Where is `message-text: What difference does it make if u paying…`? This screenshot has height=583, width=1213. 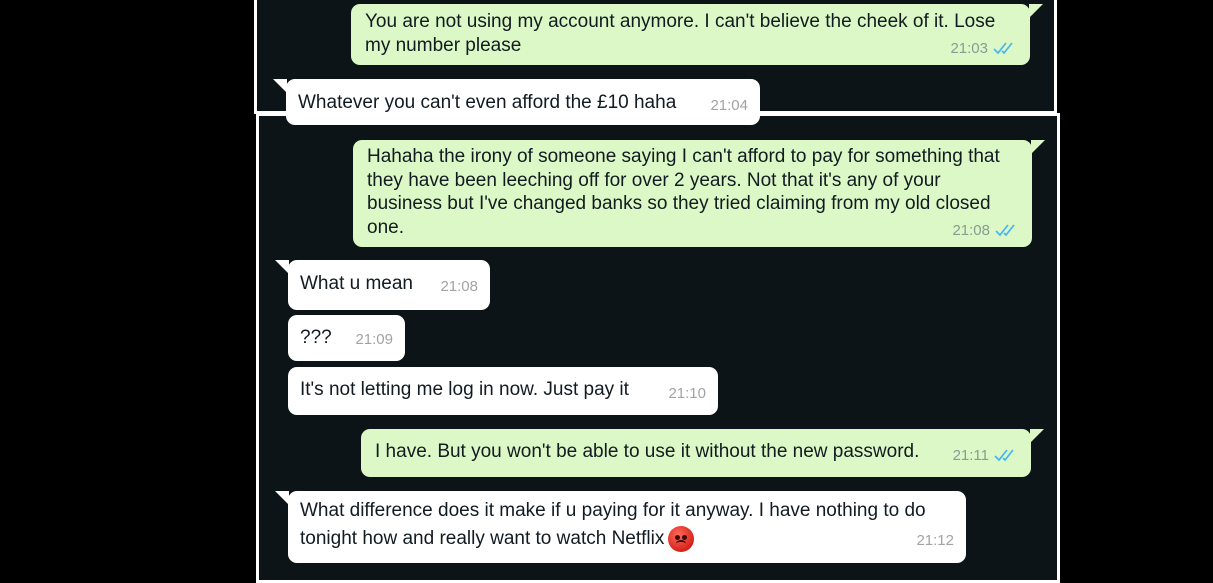
message-text: What difference does it make if u paying… is located at coordinates (613, 524).